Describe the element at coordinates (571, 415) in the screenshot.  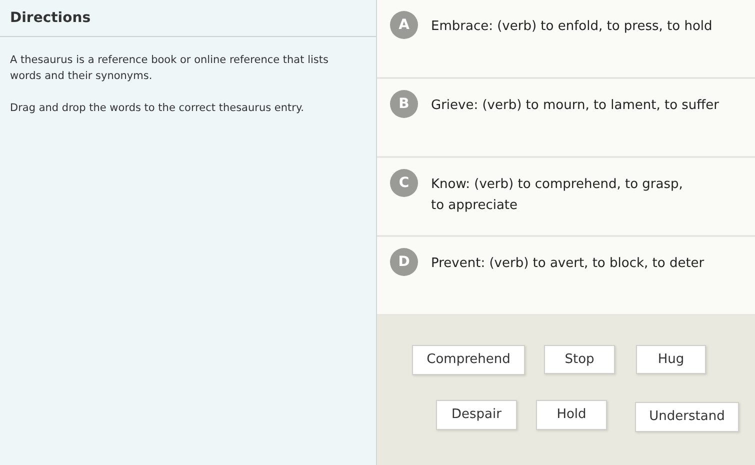
I see `word-tile: Hold` at that location.